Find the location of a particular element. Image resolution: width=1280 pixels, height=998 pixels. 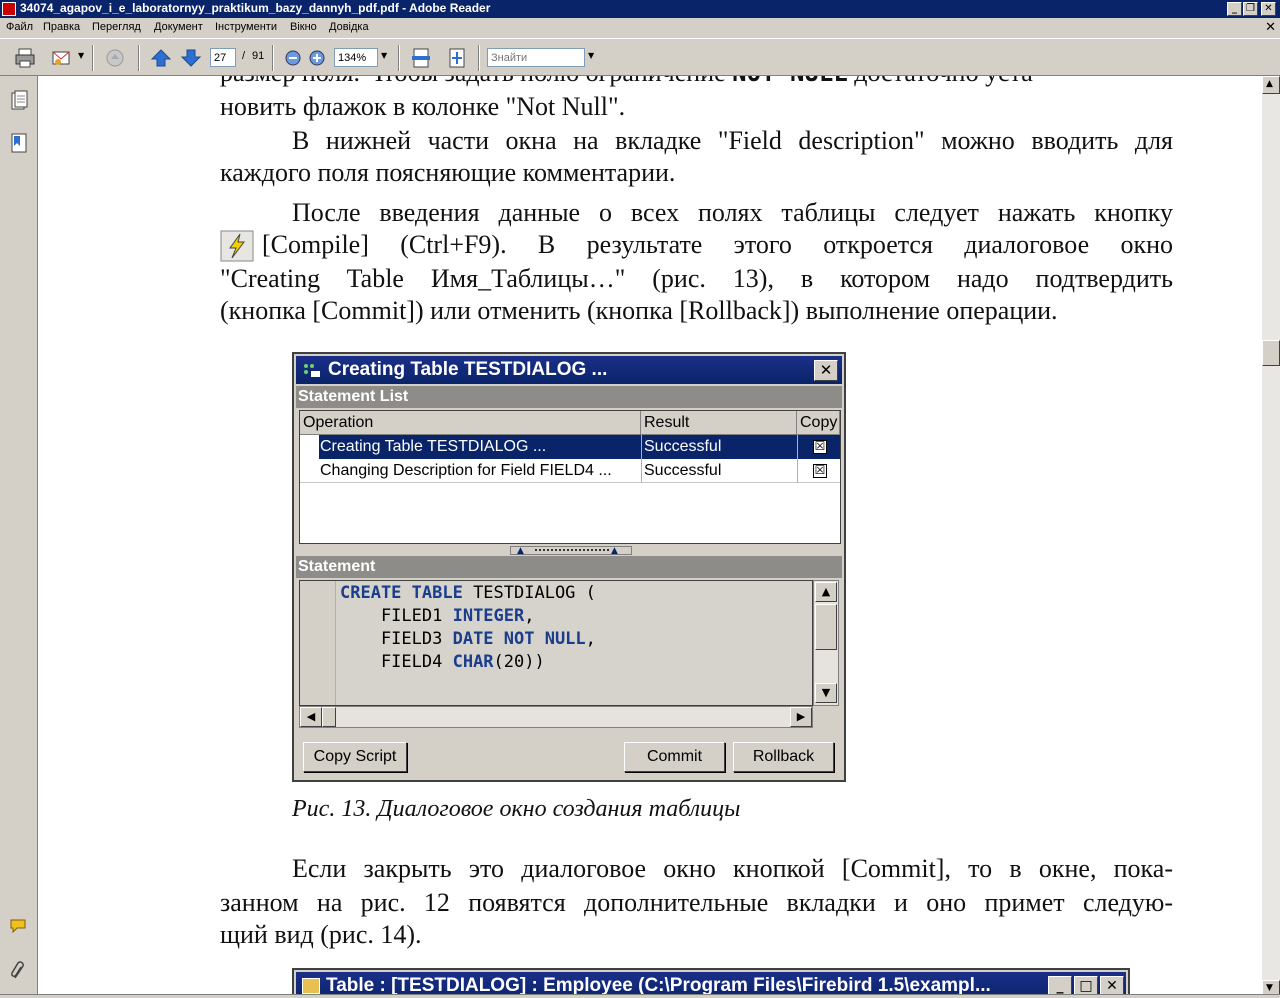

document-vertical-scrollbar: ▲ ▼ is located at coordinates (1271, 537).